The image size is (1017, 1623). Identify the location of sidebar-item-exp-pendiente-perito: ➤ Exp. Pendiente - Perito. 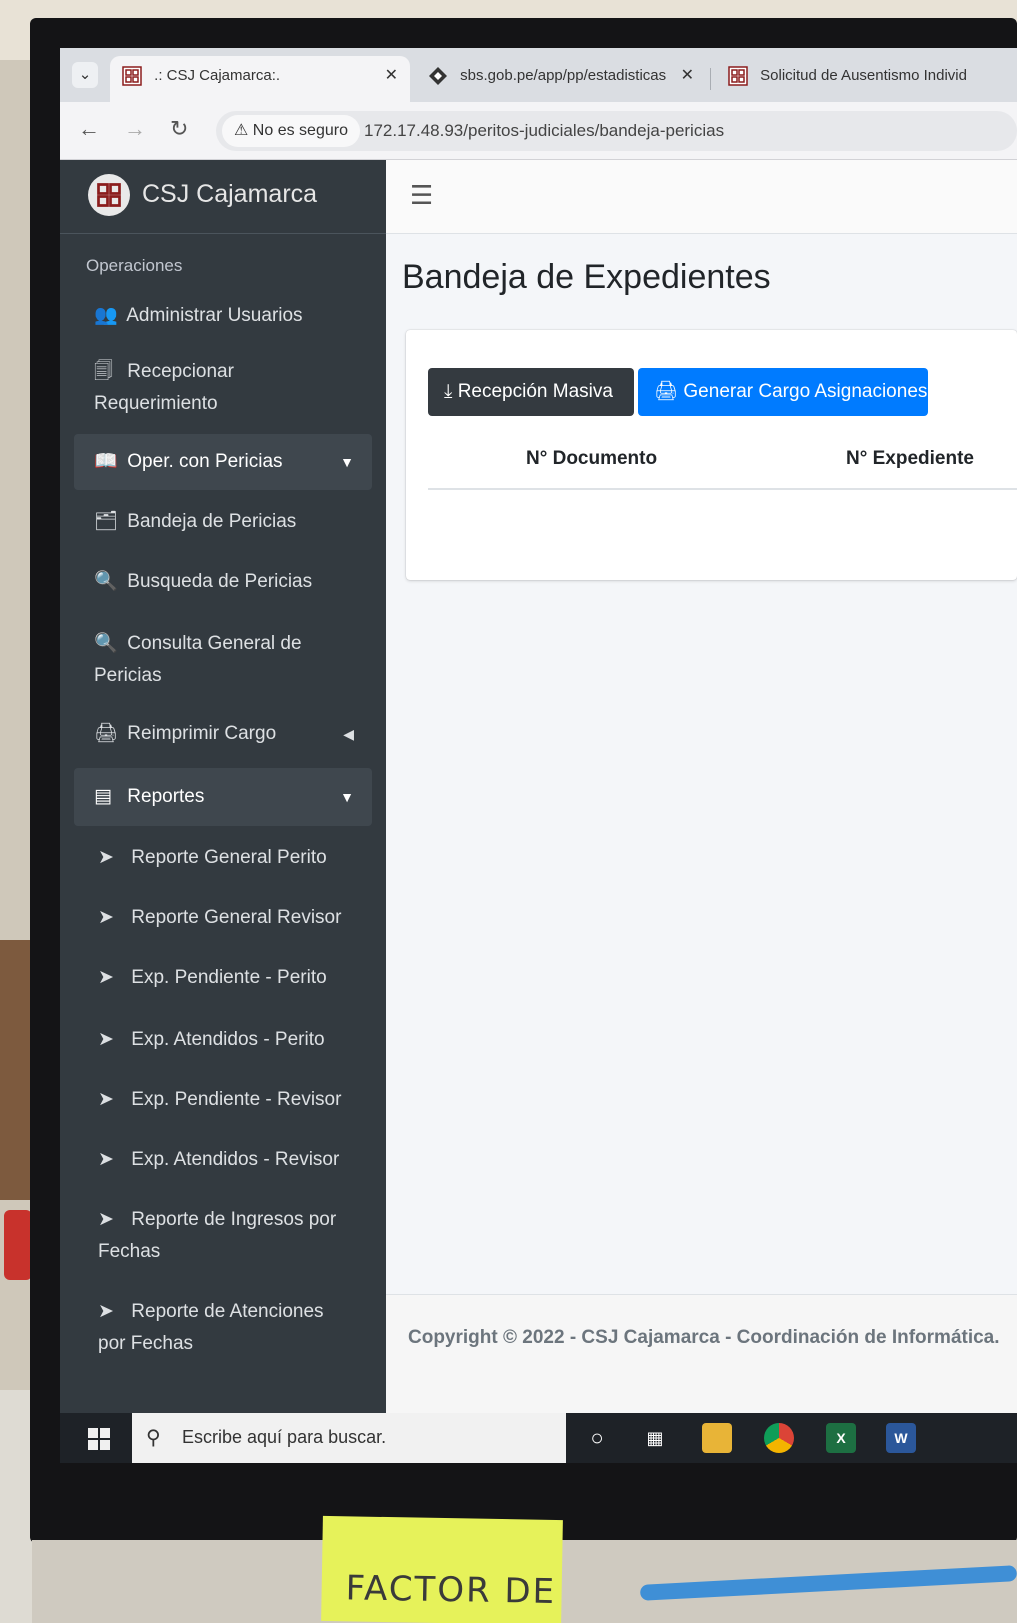
(223, 978).